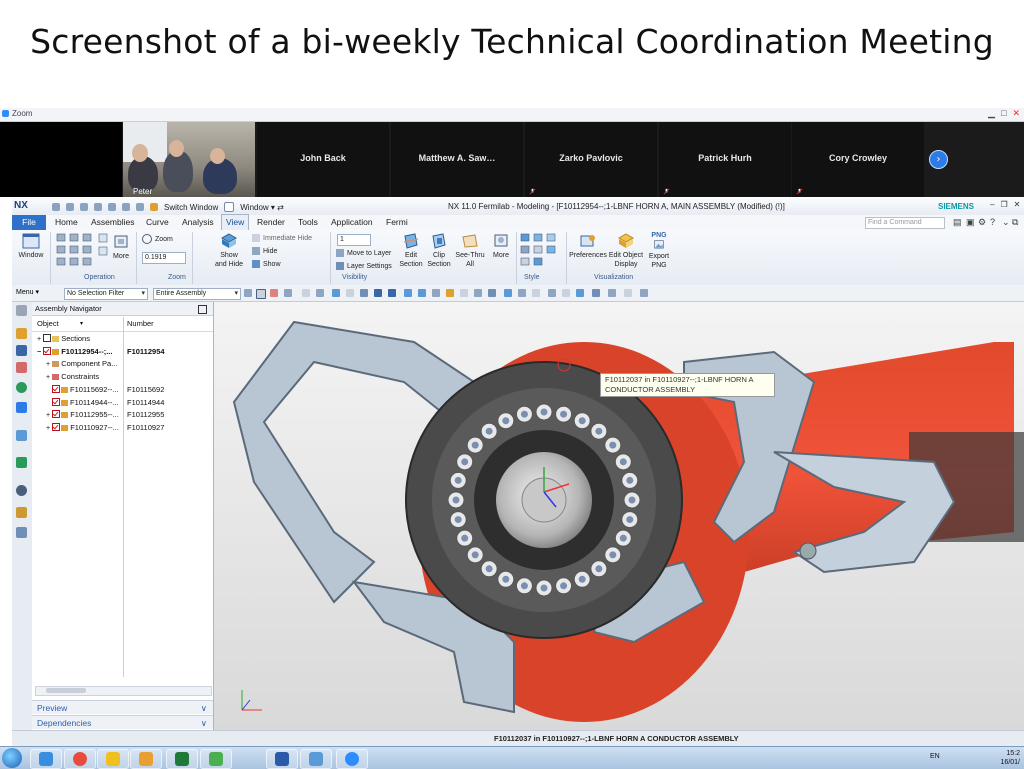 This screenshot has width=1024, height=769. What do you see at coordinates (21, 490) in the screenshot?
I see `history-clock-icon` at bounding box center [21, 490].